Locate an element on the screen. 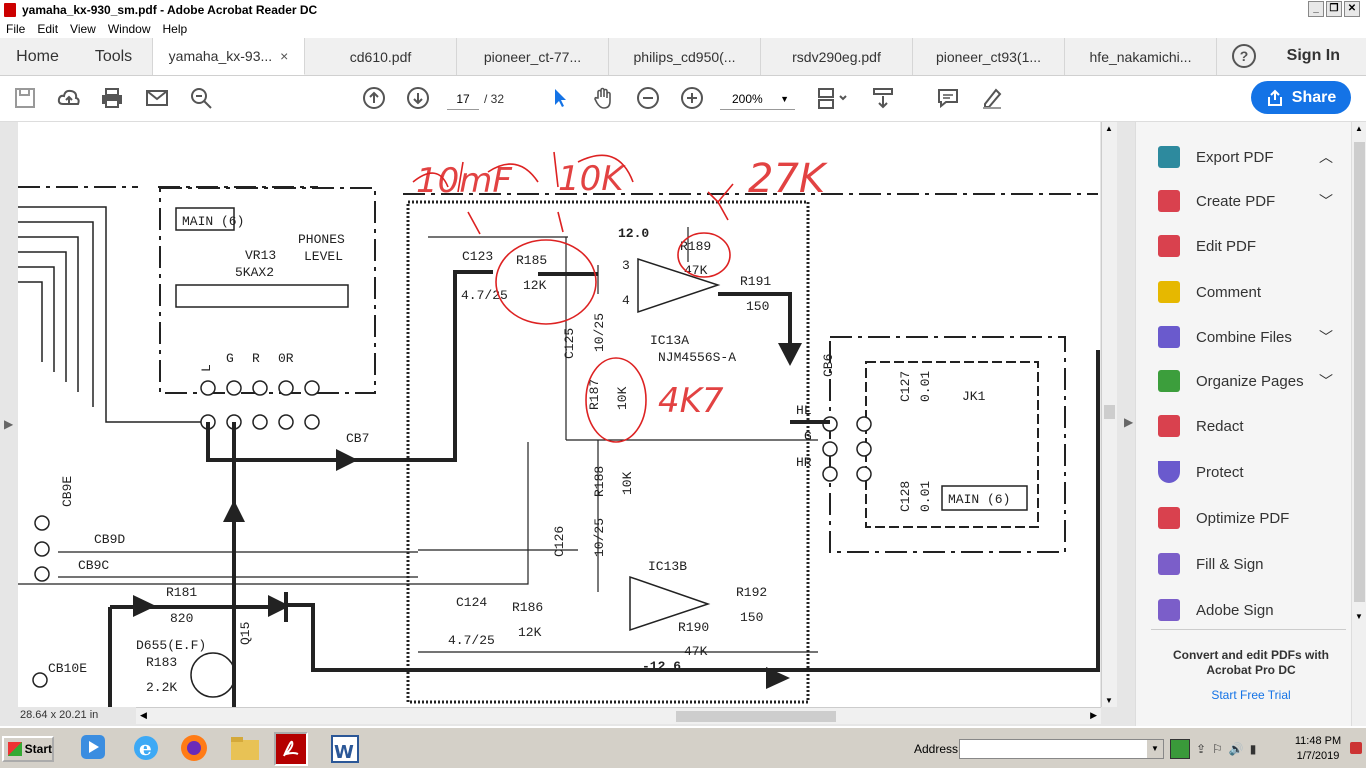 Image resolution: width=1366 pixels, height=771 pixels. tool-export-pdf: Export PDF ︿ is located at coordinates (1245, 157).